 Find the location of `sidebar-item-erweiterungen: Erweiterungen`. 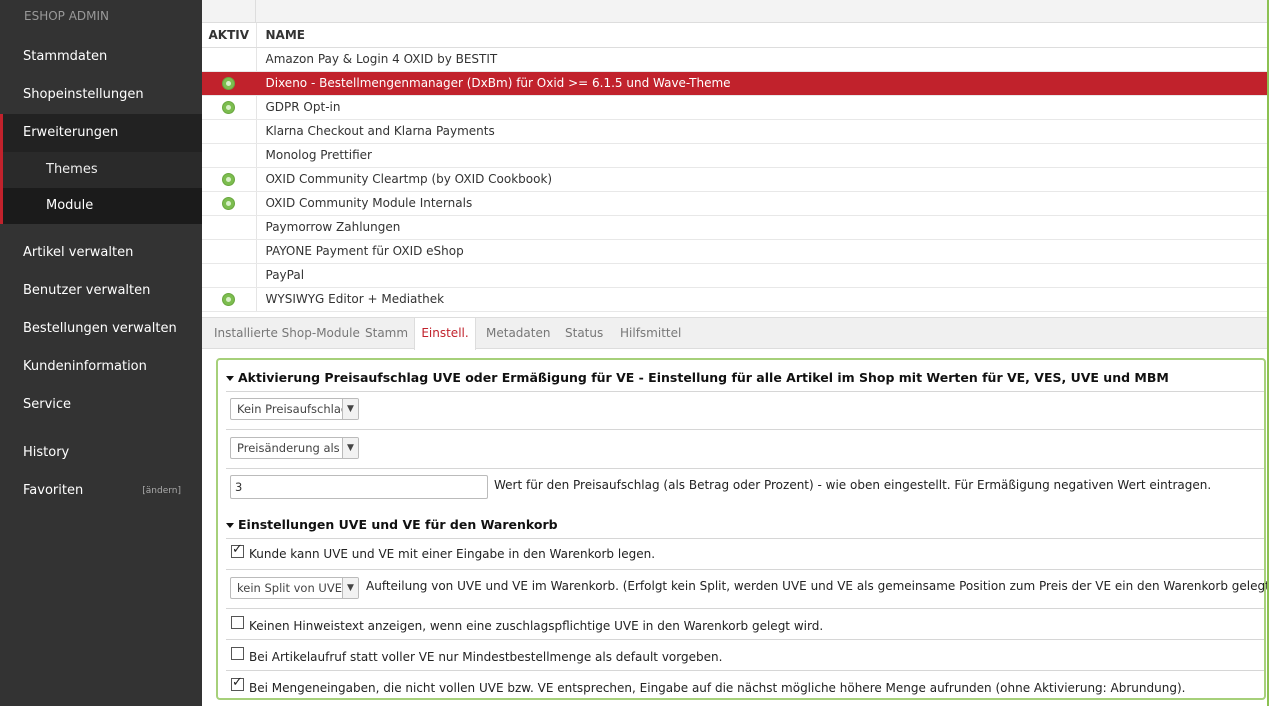

sidebar-item-erweiterungen: Erweiterungen is located at coordinates (101, 133).